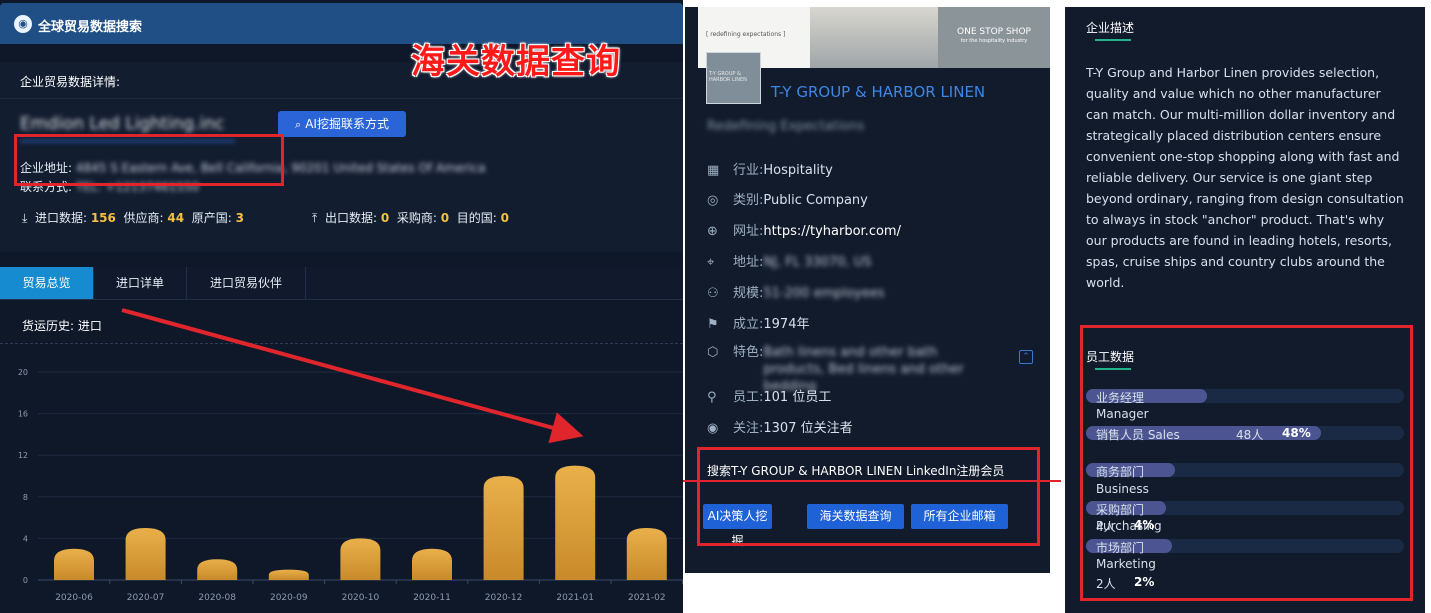  I want to click on supplier-label: 供应商:, so click(143, 218).